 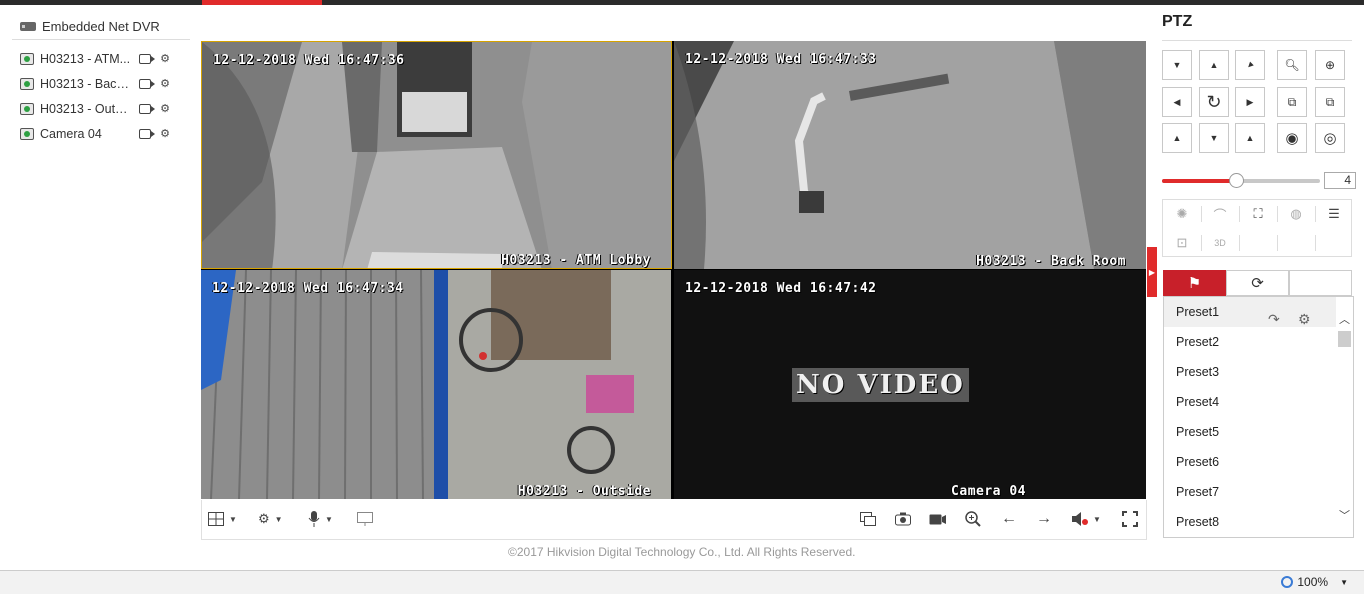 What do you see at coordinates (674, 520) in the screenshot?
I see `live-view-toolbar: ▼ ⚙ ▼ ▼ ← → ▼` at bounding box center [674, 520].